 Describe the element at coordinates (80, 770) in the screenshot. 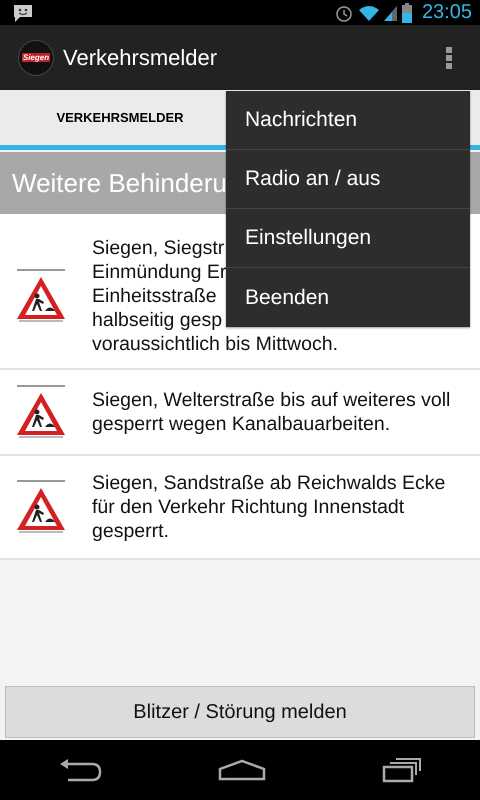

I see `back-icon` at that location.